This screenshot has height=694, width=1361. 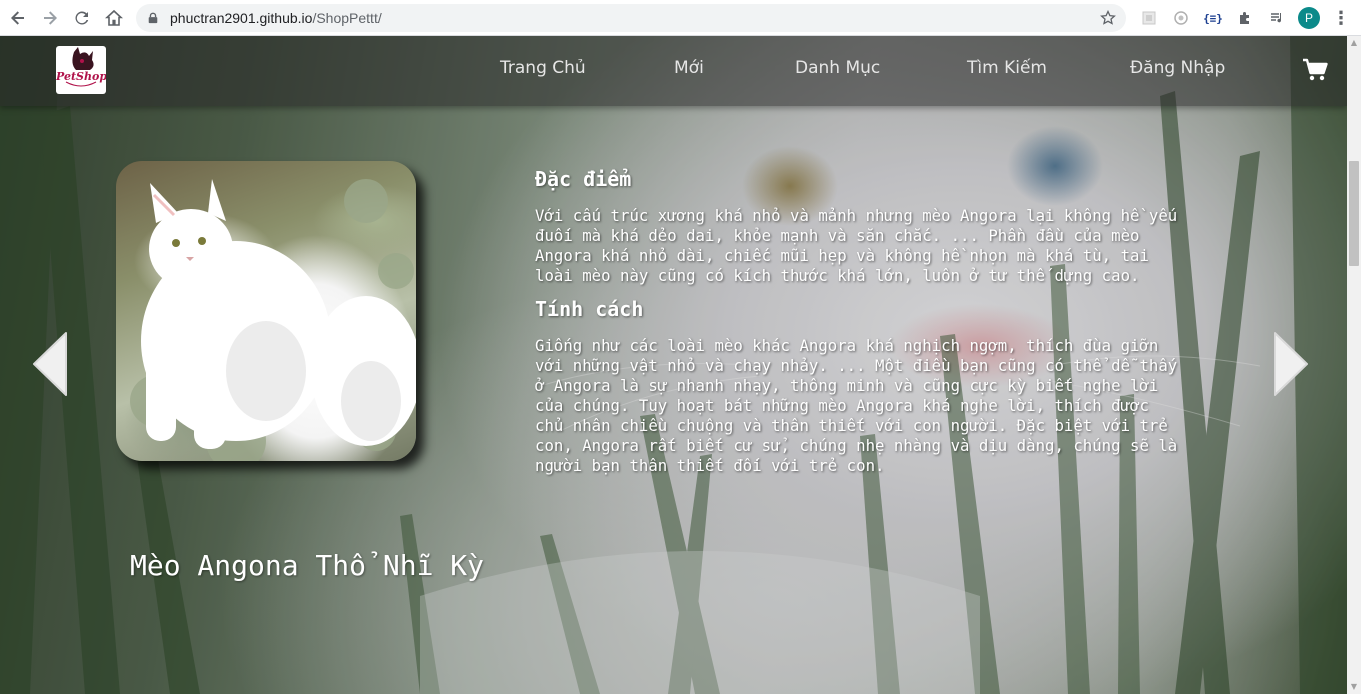 I want to click on back-icon, so click(x=18, y=18).